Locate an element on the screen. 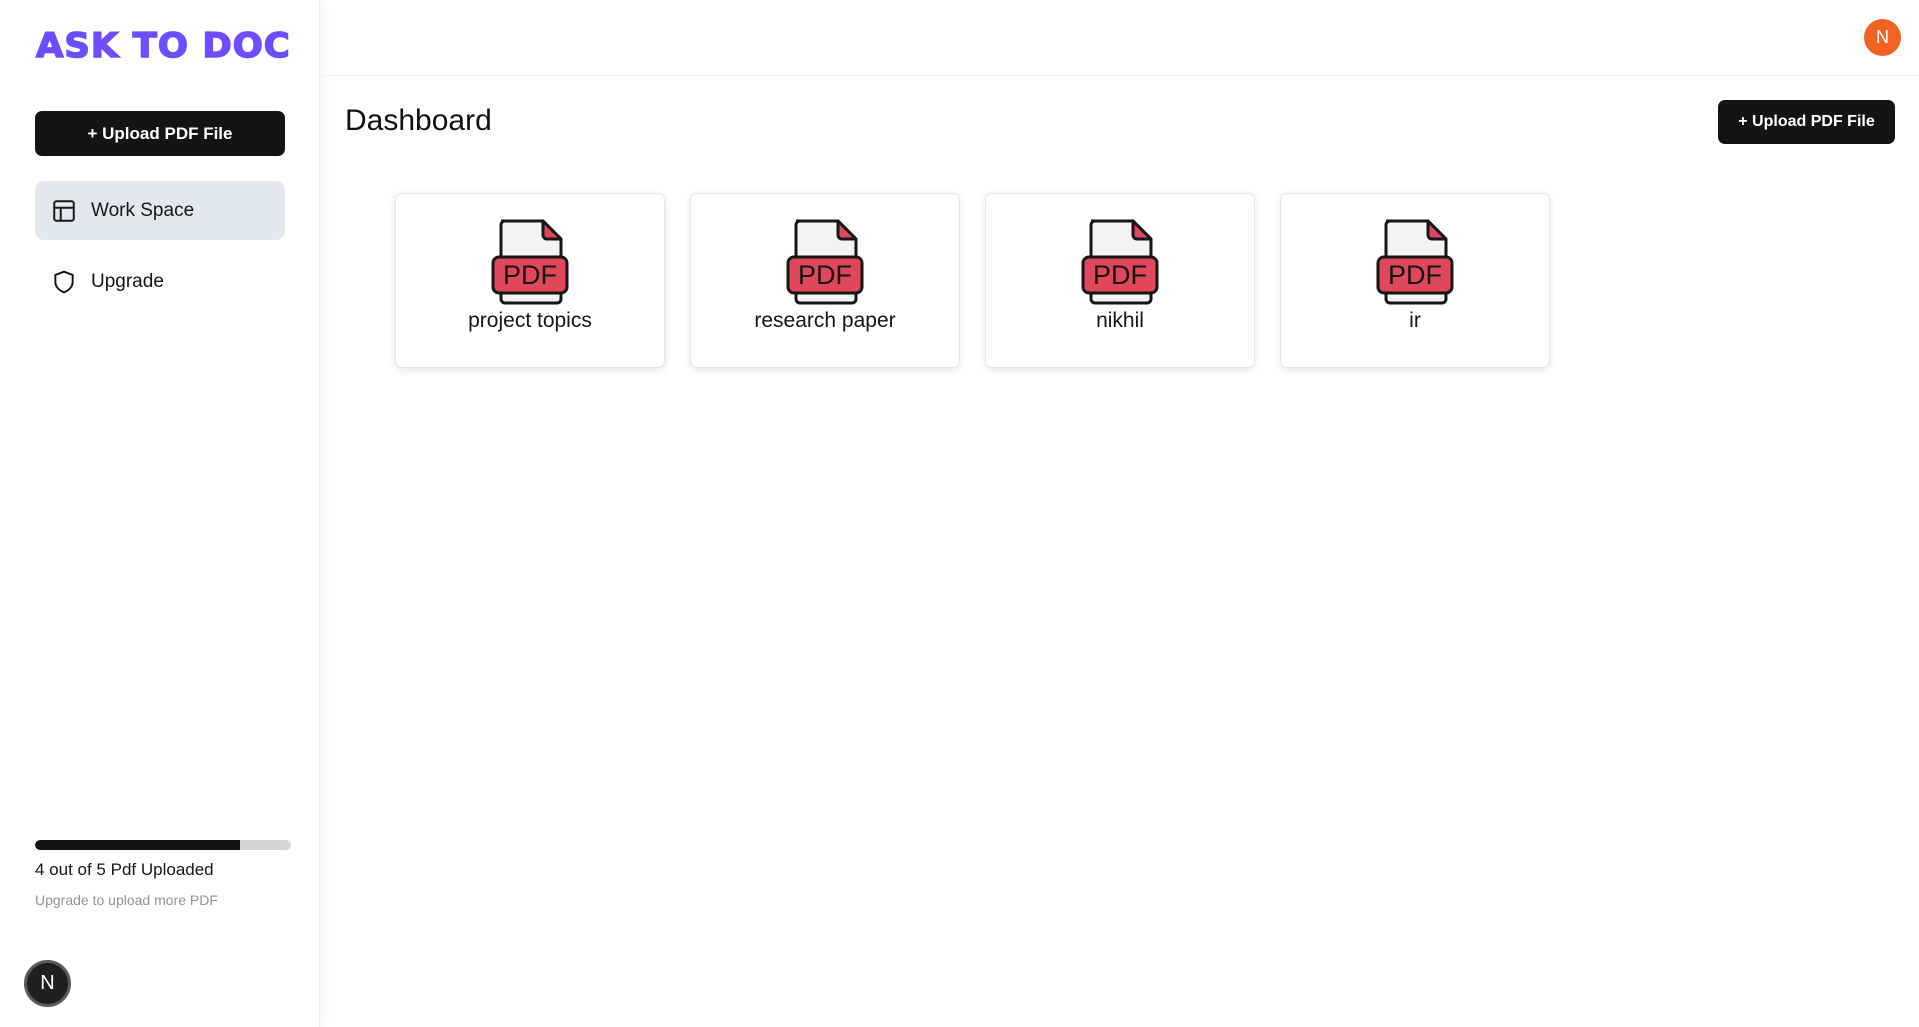 The height and width of the screenshot is (1027, 1919). file-card: PDF ir is located at coordinates (1415, 280).